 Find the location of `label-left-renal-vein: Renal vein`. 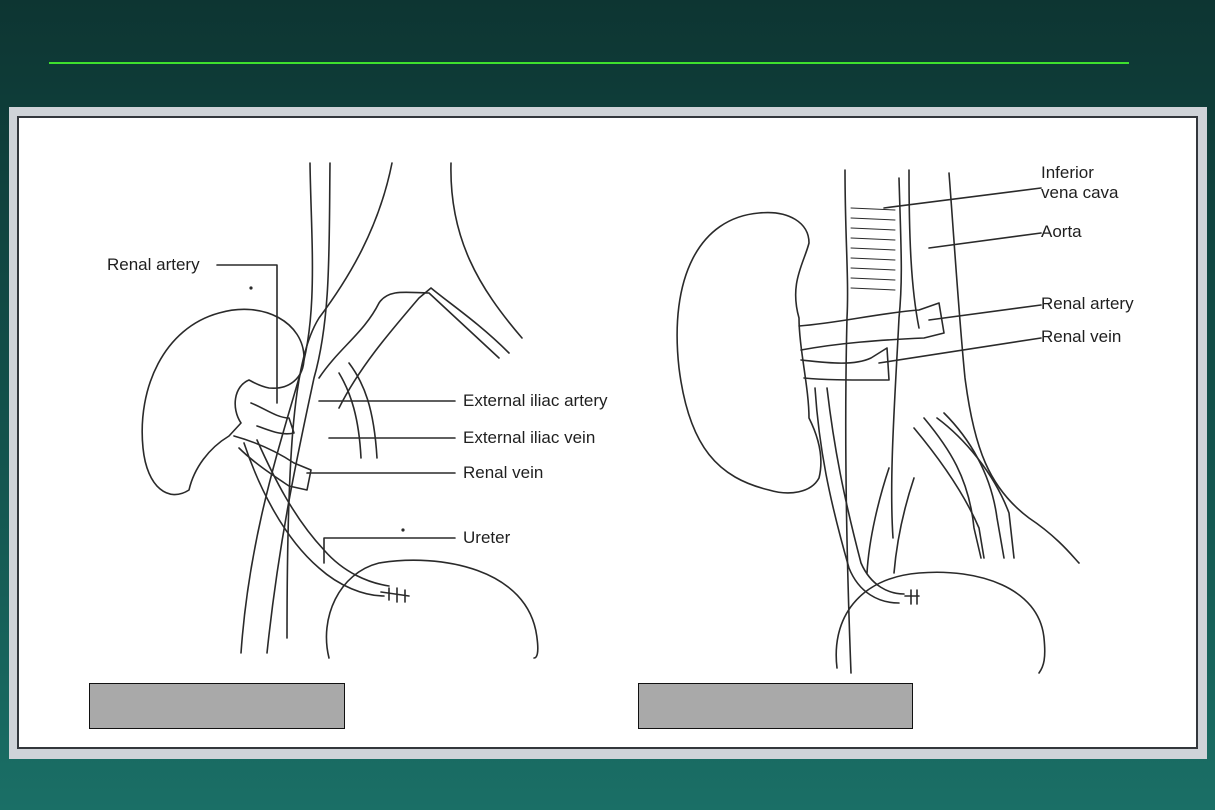

label-left-renal-vein: Renal vein is located at coordinates (503, 472).